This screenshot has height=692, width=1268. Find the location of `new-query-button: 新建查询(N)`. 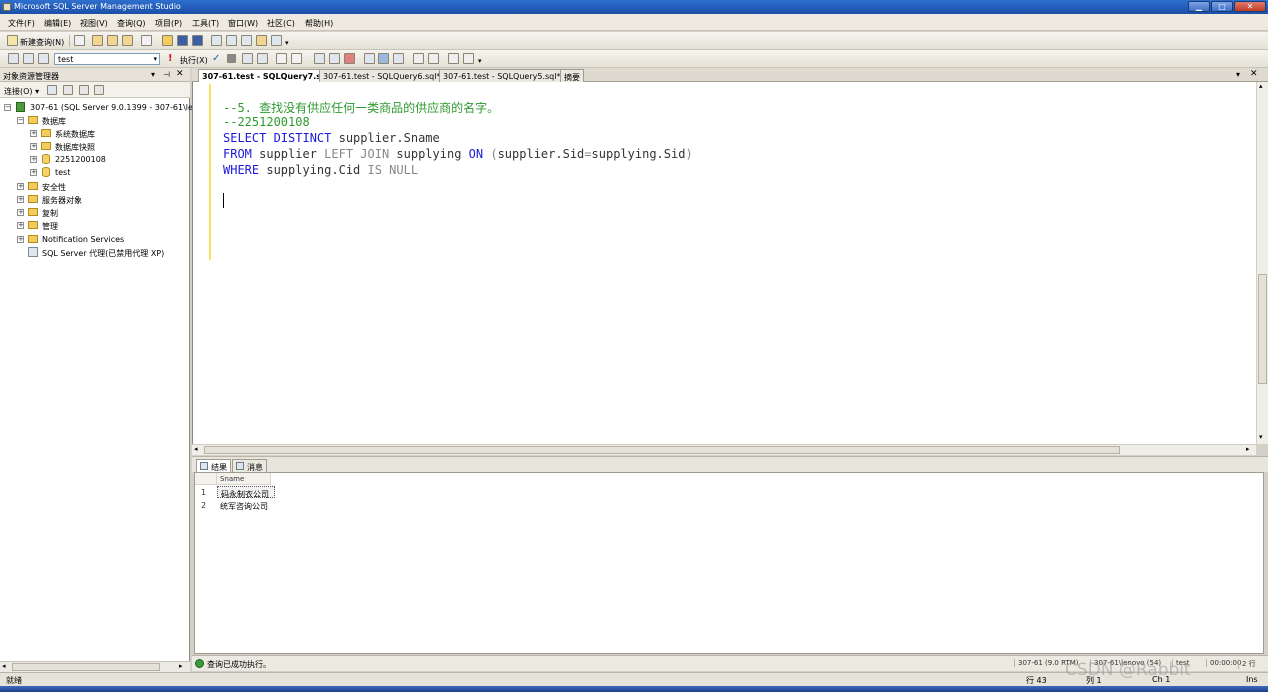

new-query-button: 新建查询(N) is located at coordinates (42, 42).